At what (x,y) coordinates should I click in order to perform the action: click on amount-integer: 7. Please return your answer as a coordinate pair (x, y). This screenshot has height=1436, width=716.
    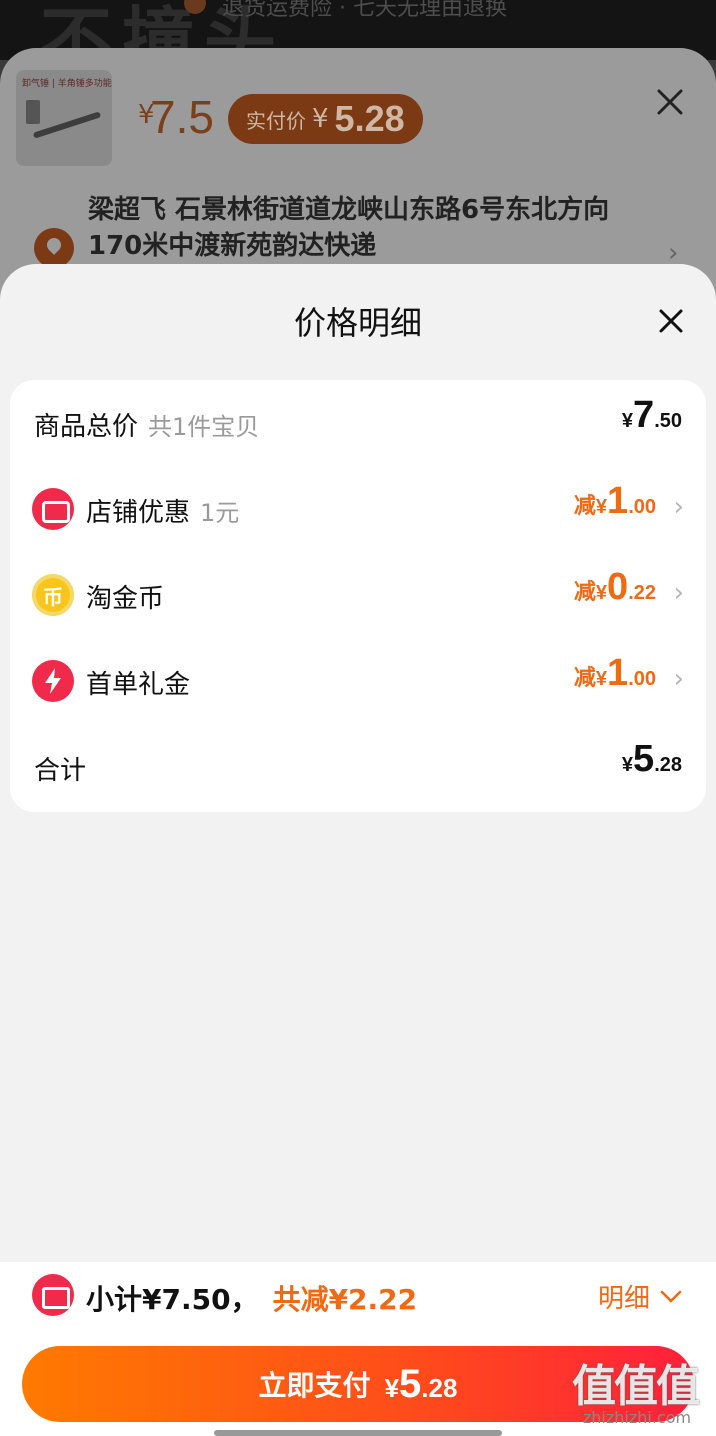
    Looking at the image, I should click on (644, 415).